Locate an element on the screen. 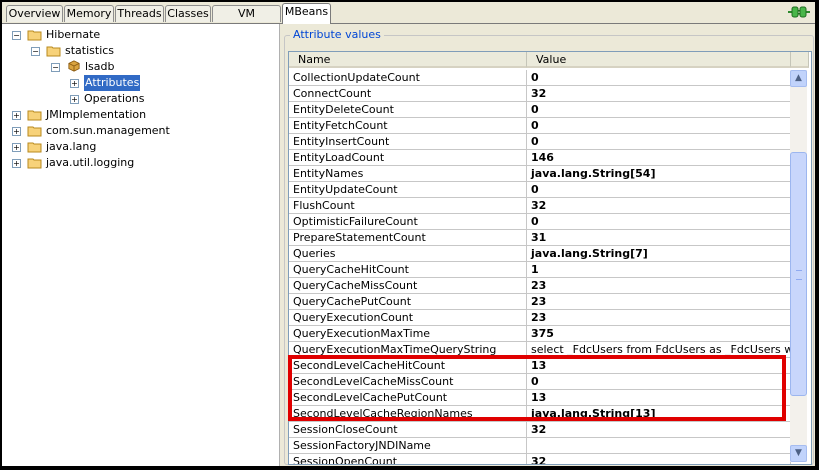  scroll-down-icon: ▼ is located at coordinates (798, 453).